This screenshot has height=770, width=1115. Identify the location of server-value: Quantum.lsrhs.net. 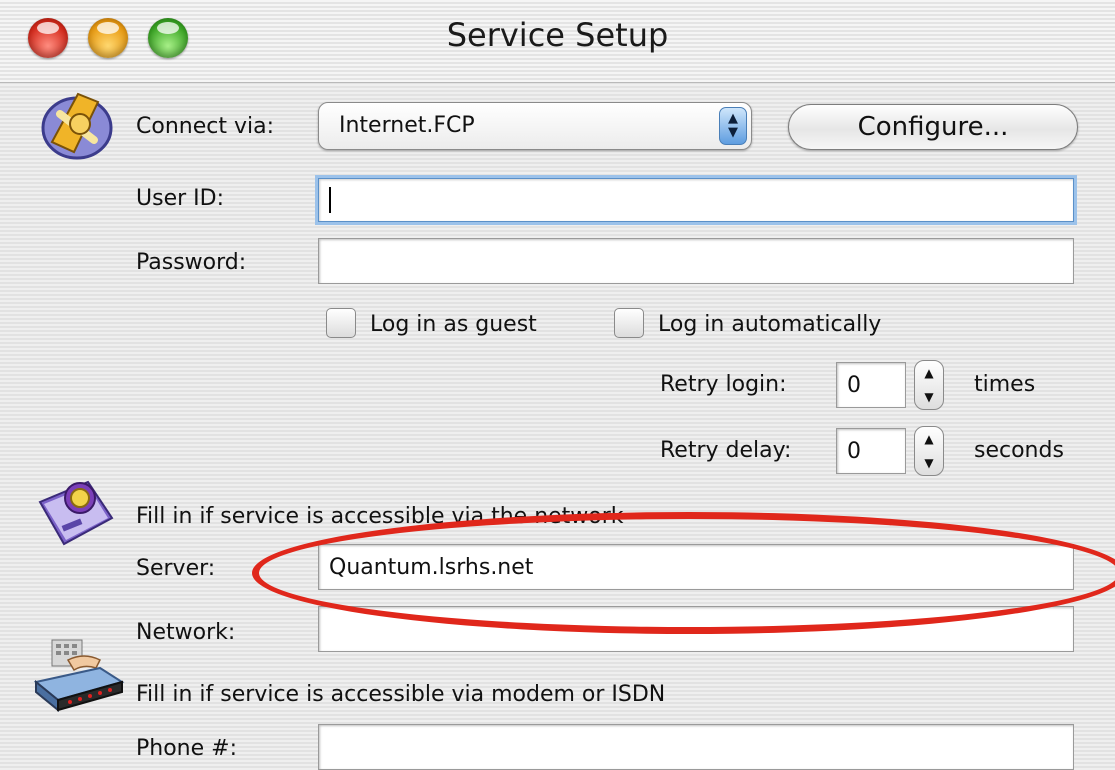
(431, 567).